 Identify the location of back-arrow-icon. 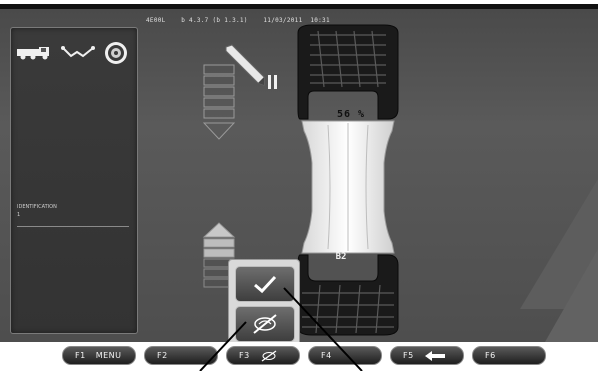
(434, 355).